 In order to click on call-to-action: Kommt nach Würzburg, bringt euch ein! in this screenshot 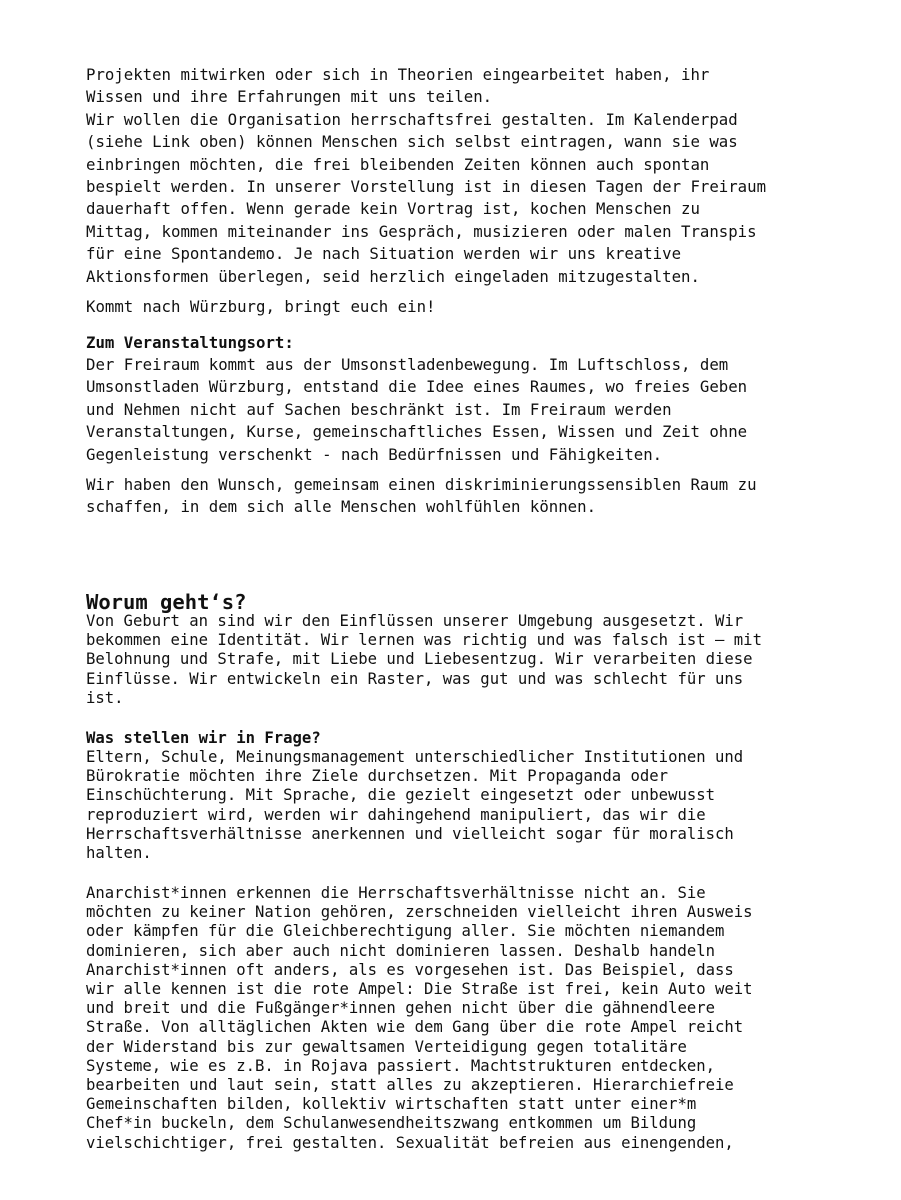, I will do `click(261, 306)`.